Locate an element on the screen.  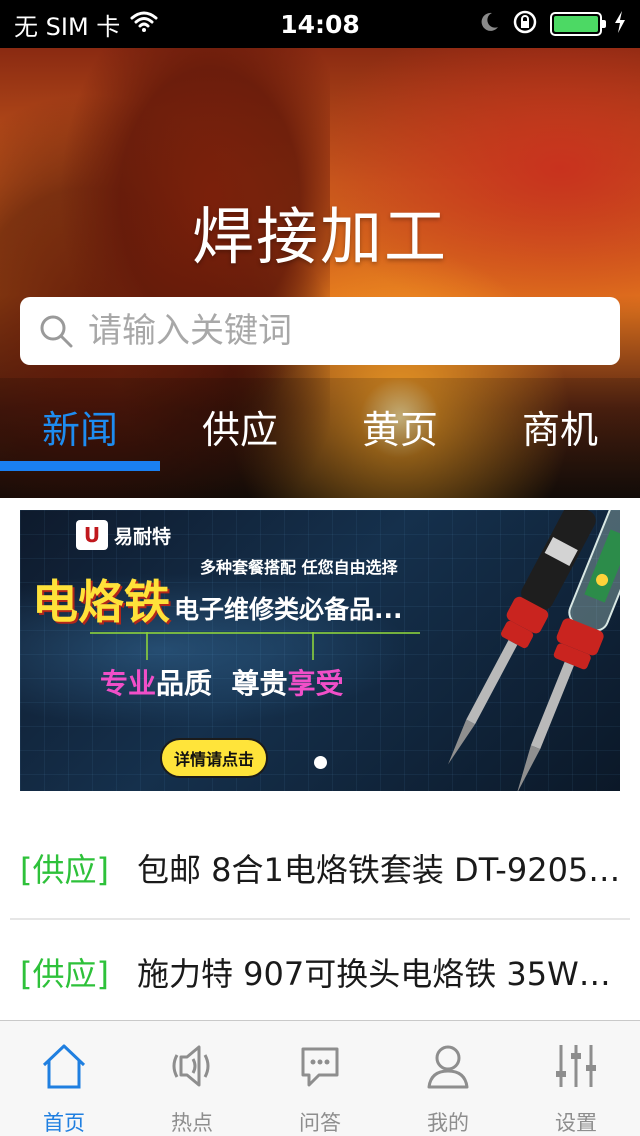
status-bar: 无 SIM 卡 14:08 is located at coordinates (320, 24).